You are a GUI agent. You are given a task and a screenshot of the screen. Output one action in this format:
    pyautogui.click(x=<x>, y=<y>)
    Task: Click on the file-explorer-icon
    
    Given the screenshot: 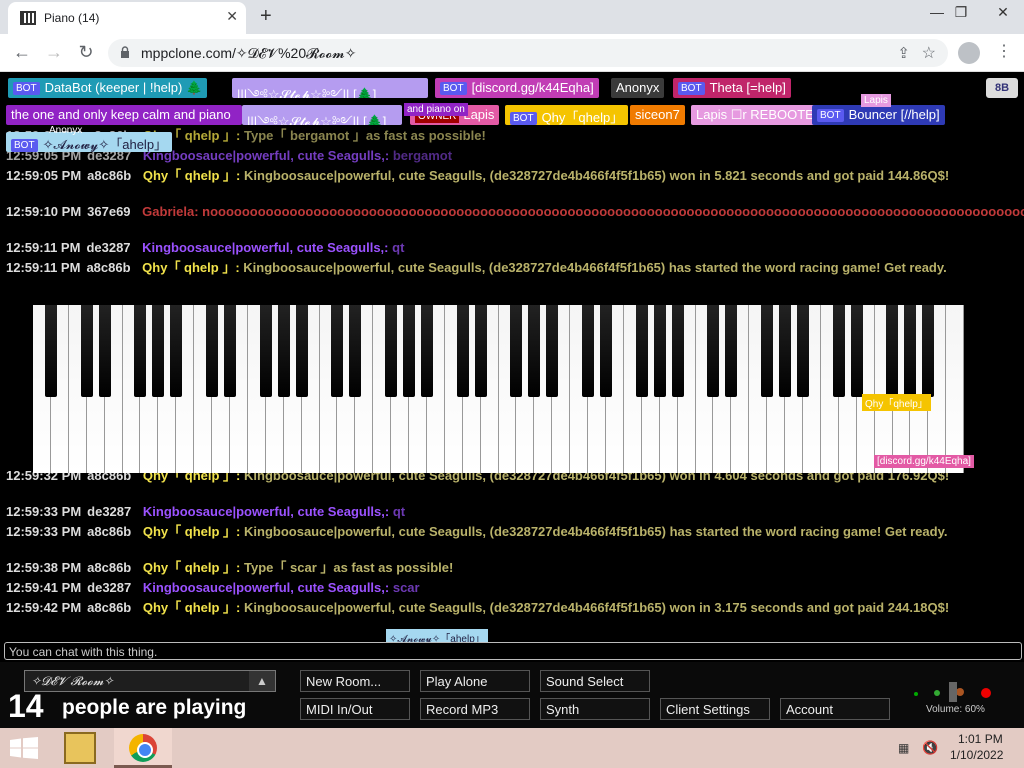 What is the action you would take?
    pyautogui.click(x=80, y=748)
    